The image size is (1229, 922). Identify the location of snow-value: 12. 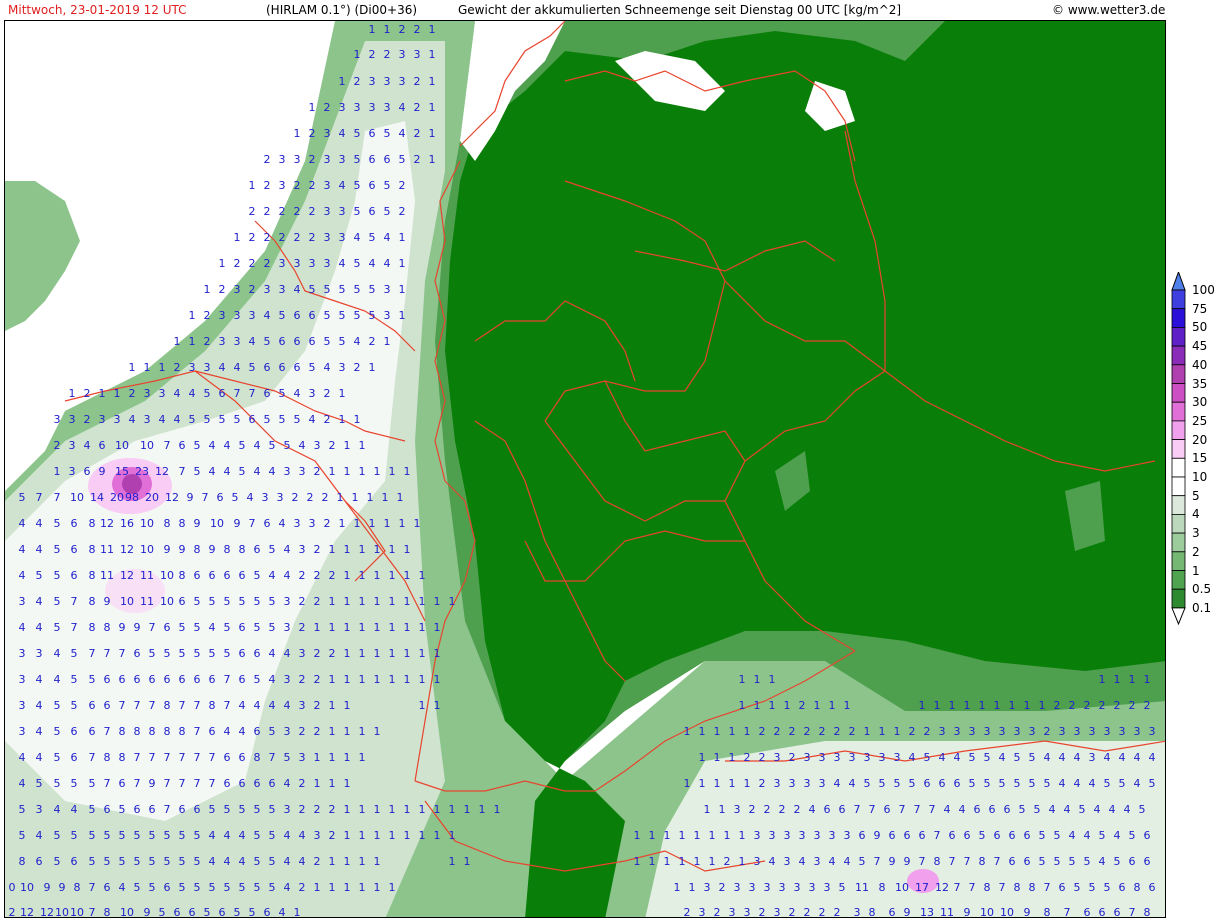
(942, 887).